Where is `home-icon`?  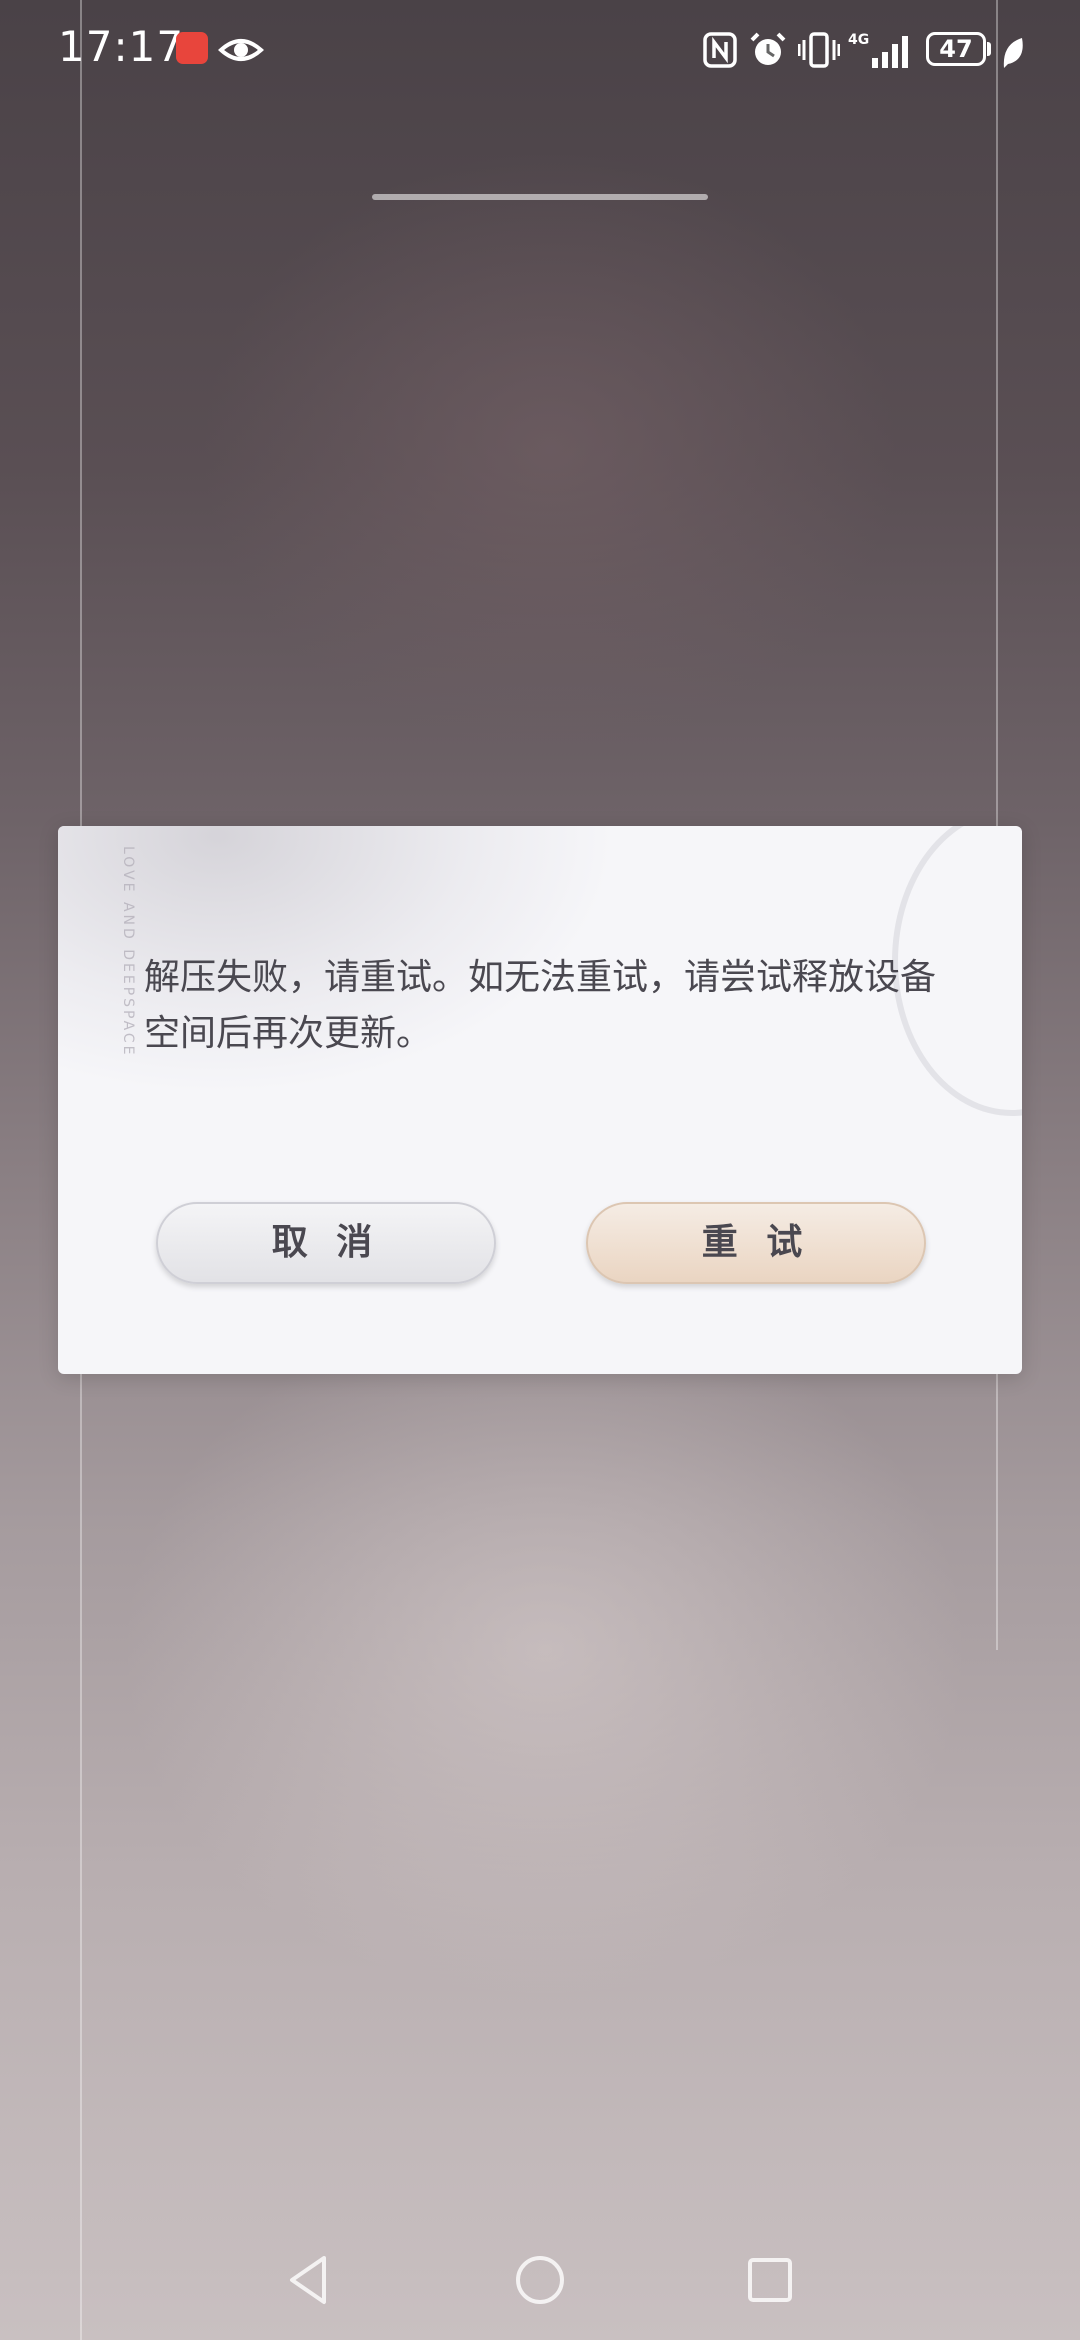
home-icon is located at coordinates (540, 2280).